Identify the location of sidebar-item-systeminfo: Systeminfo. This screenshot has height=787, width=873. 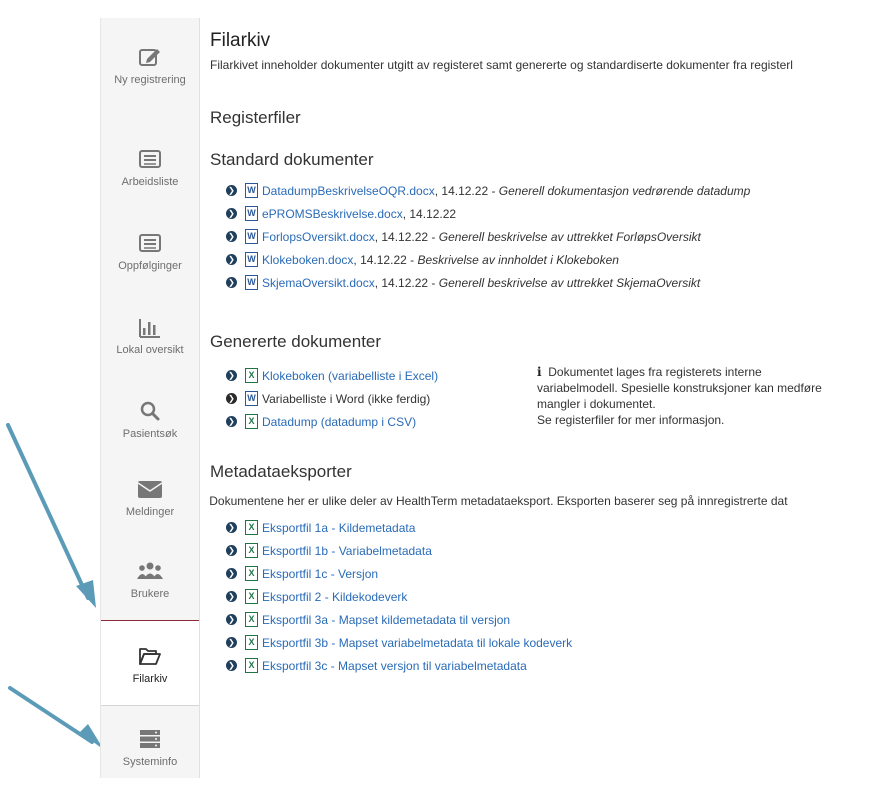
(150, 747).